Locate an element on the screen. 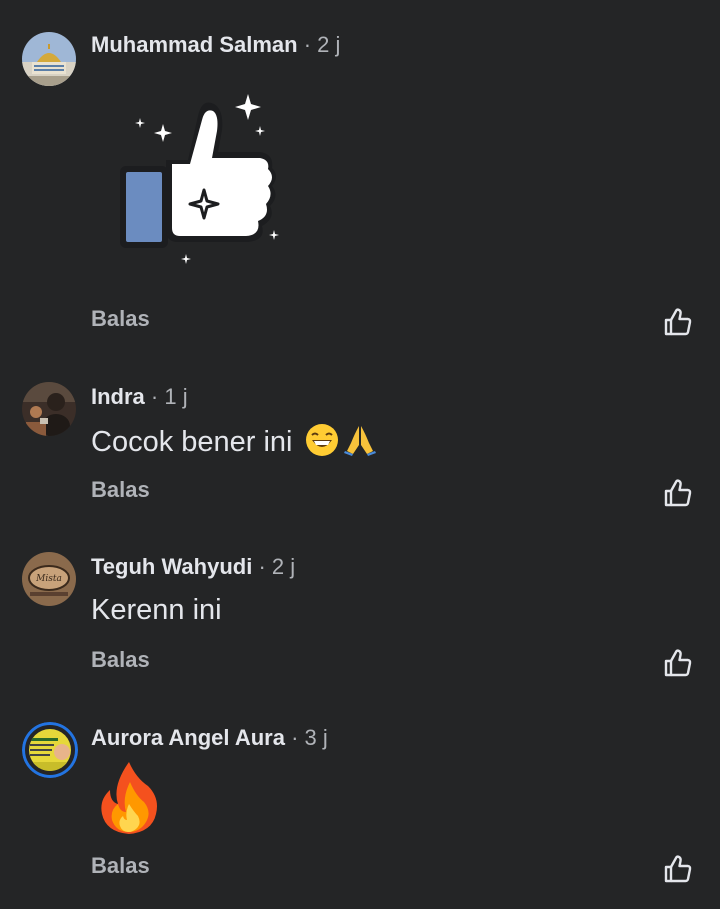 The height and width of the screenshot is (909, 720). comment-text: Cocok bener ini is located at coordinates (234, 444).